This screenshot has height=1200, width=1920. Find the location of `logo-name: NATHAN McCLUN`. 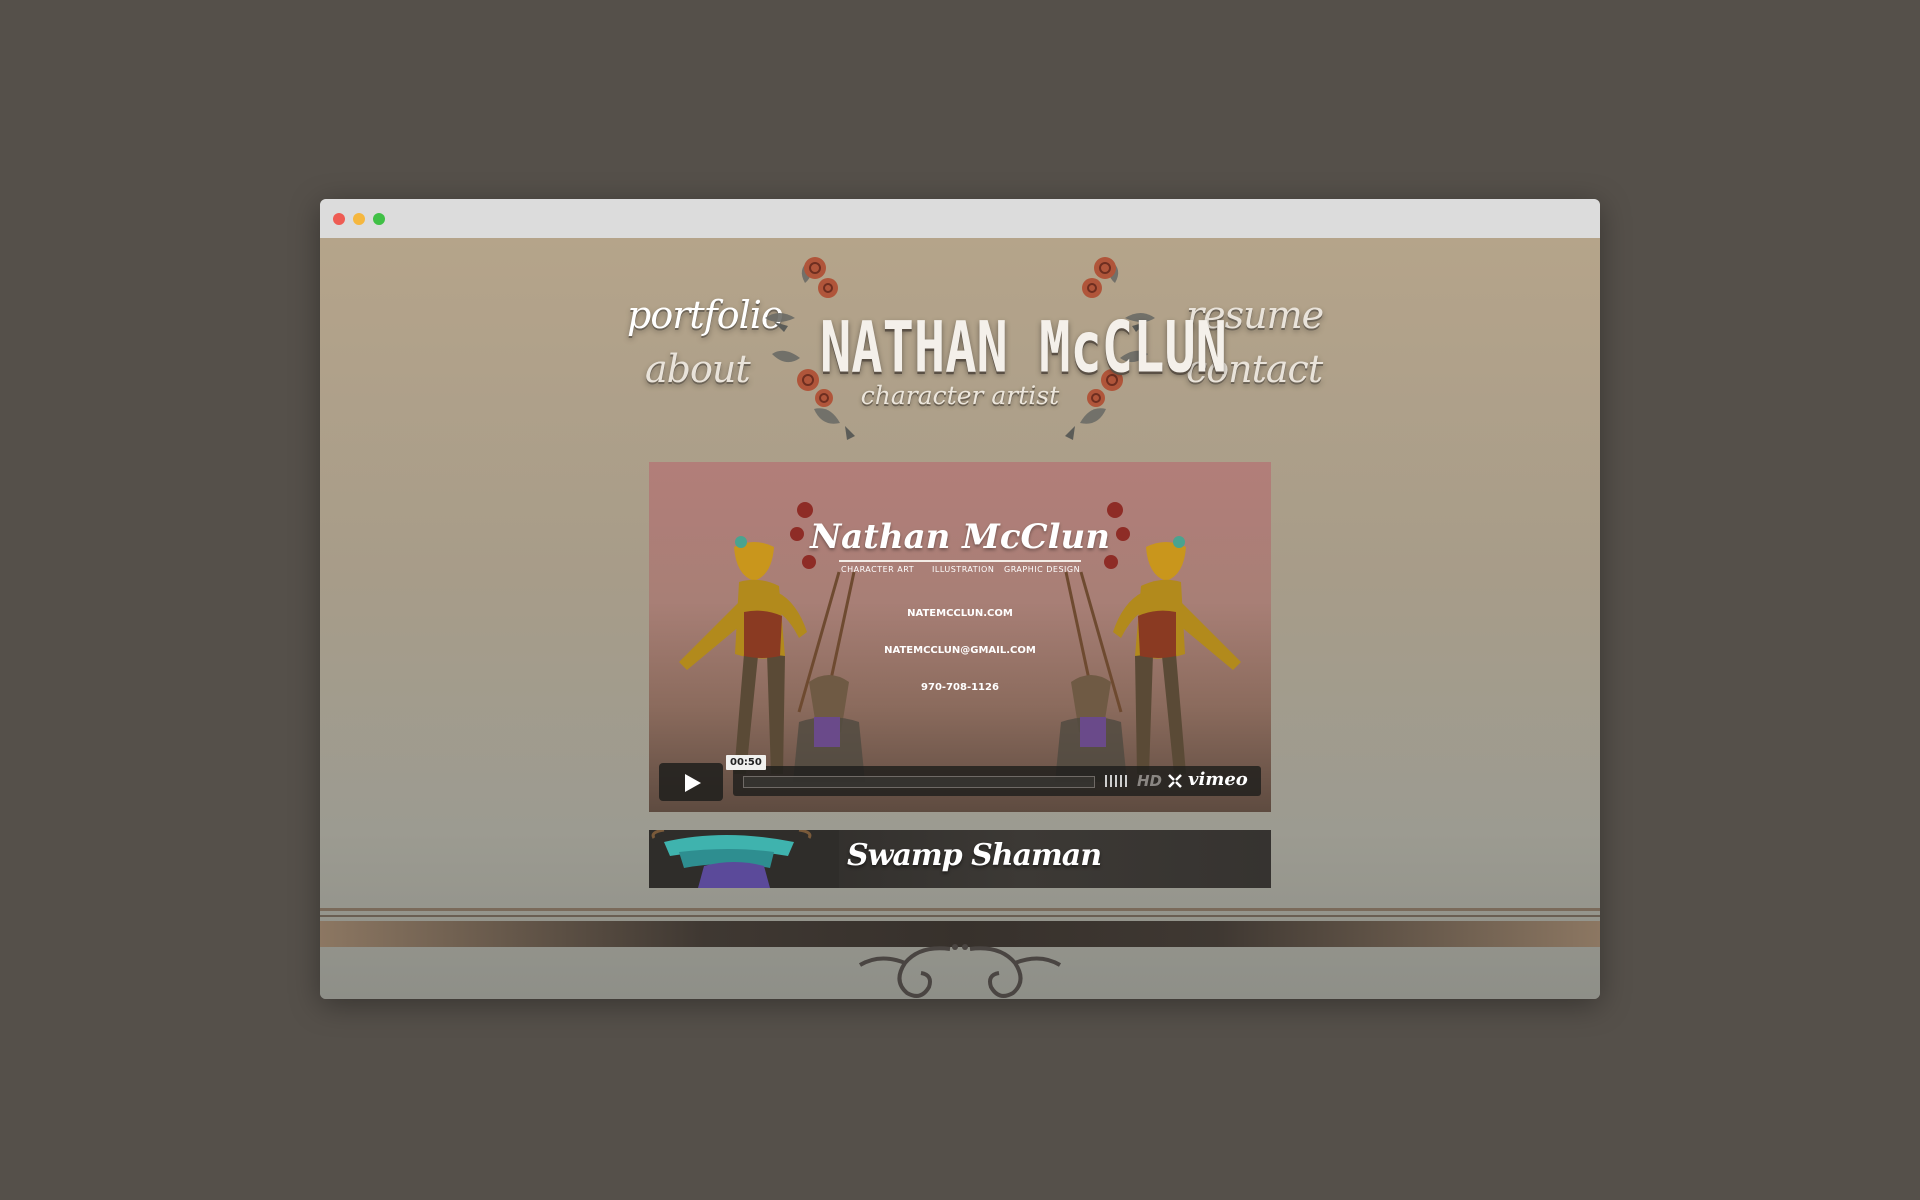

logo-name: NATHAN McCLUN is located at coordinates (1023, 348).